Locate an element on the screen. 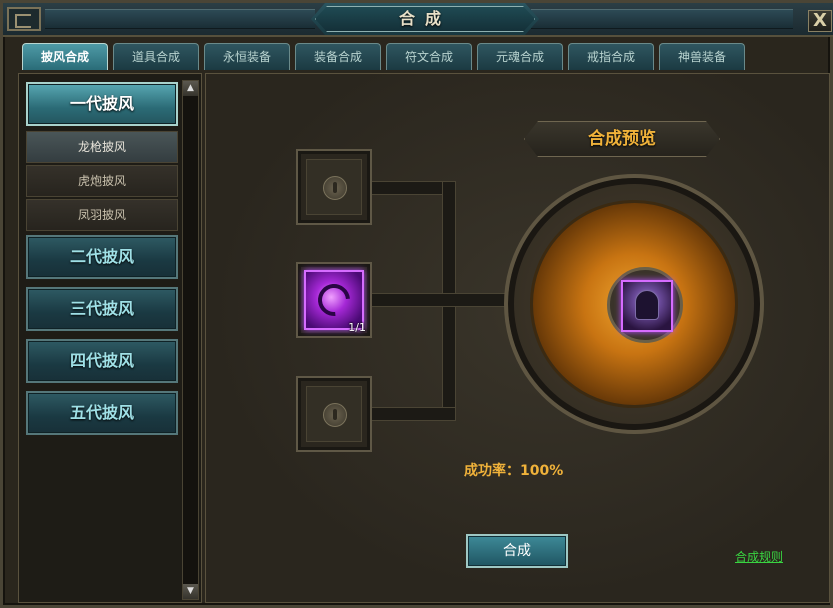  sub-item-dragon-spear-cloak: 龙枪披风 is located at coordinates (102, 147).